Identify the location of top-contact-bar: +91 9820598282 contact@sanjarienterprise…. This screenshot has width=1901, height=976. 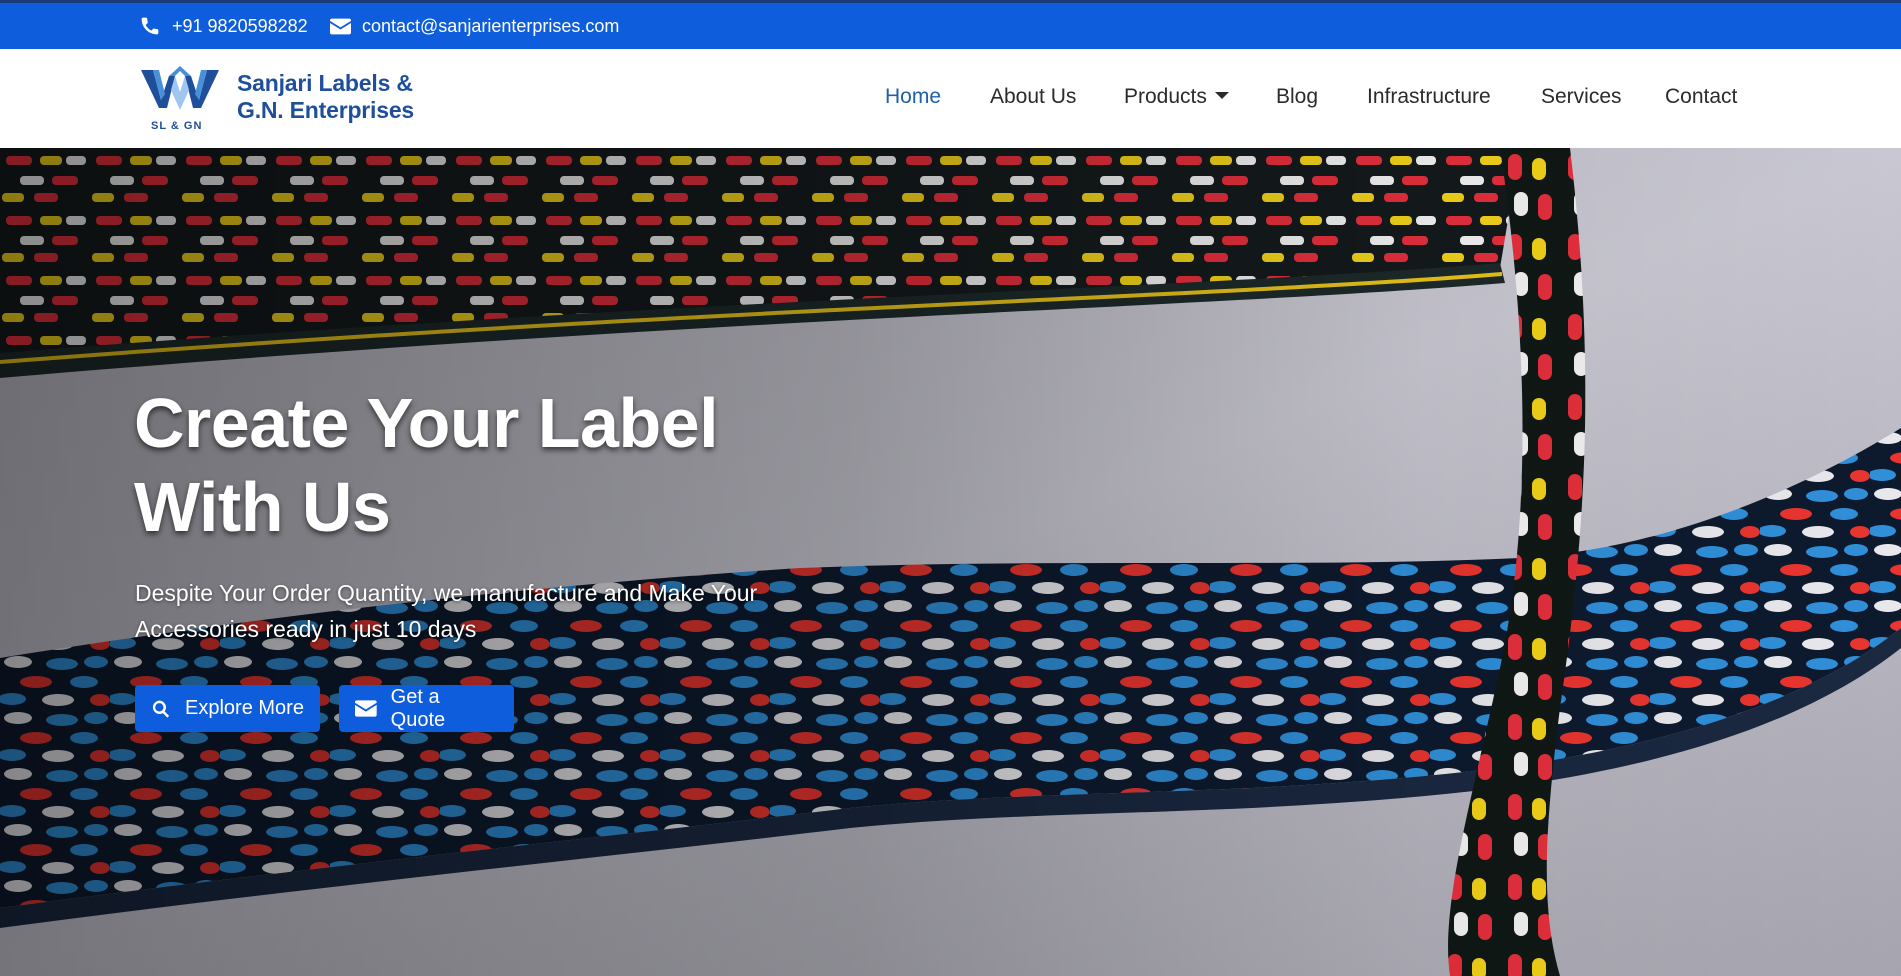
(950, 24).